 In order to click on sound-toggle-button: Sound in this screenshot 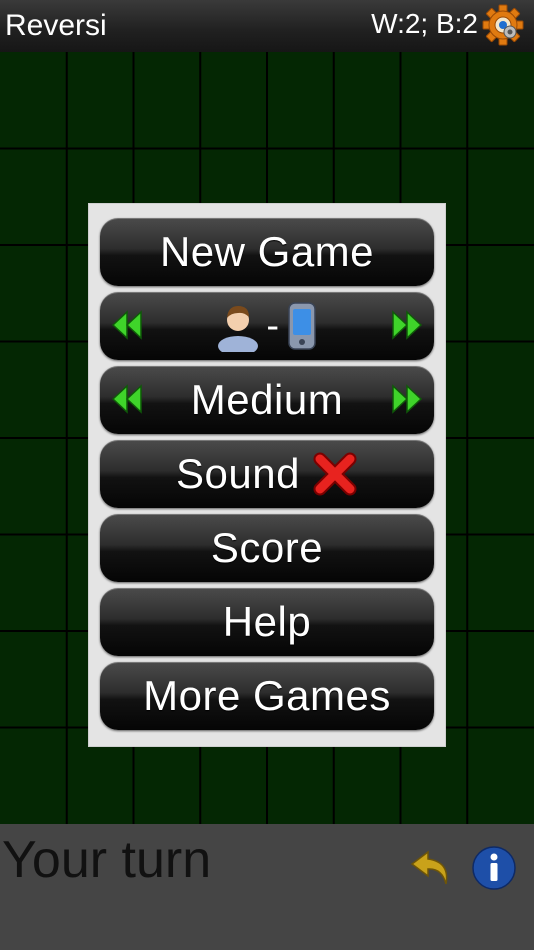, I will do `click(267, 474)`.